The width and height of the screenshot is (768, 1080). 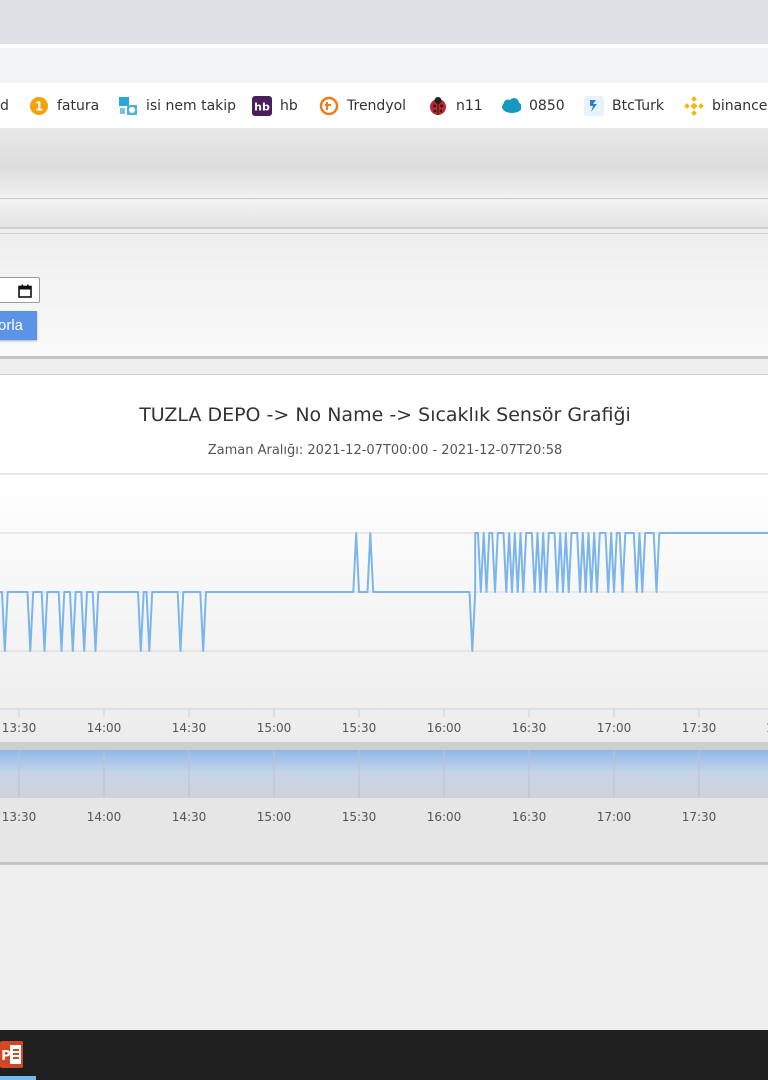 I want to click on orange-circle-one-icon: 1, so click(x=39, y=106).